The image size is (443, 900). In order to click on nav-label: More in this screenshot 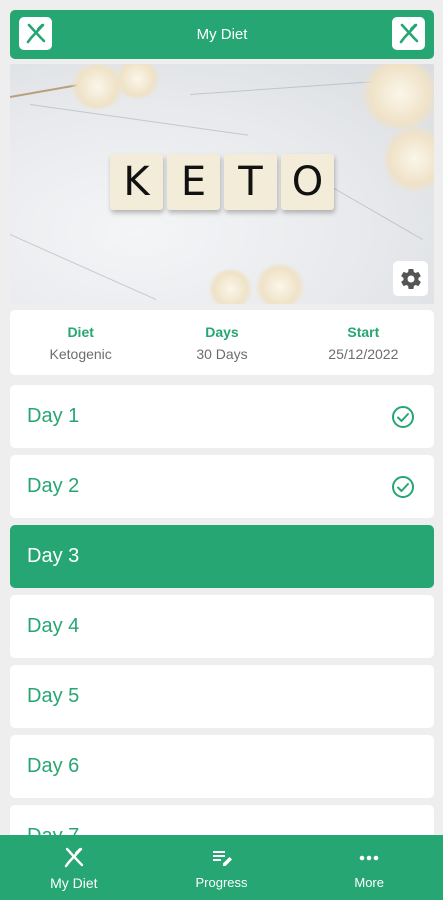, I will do `click(369, 882)`.